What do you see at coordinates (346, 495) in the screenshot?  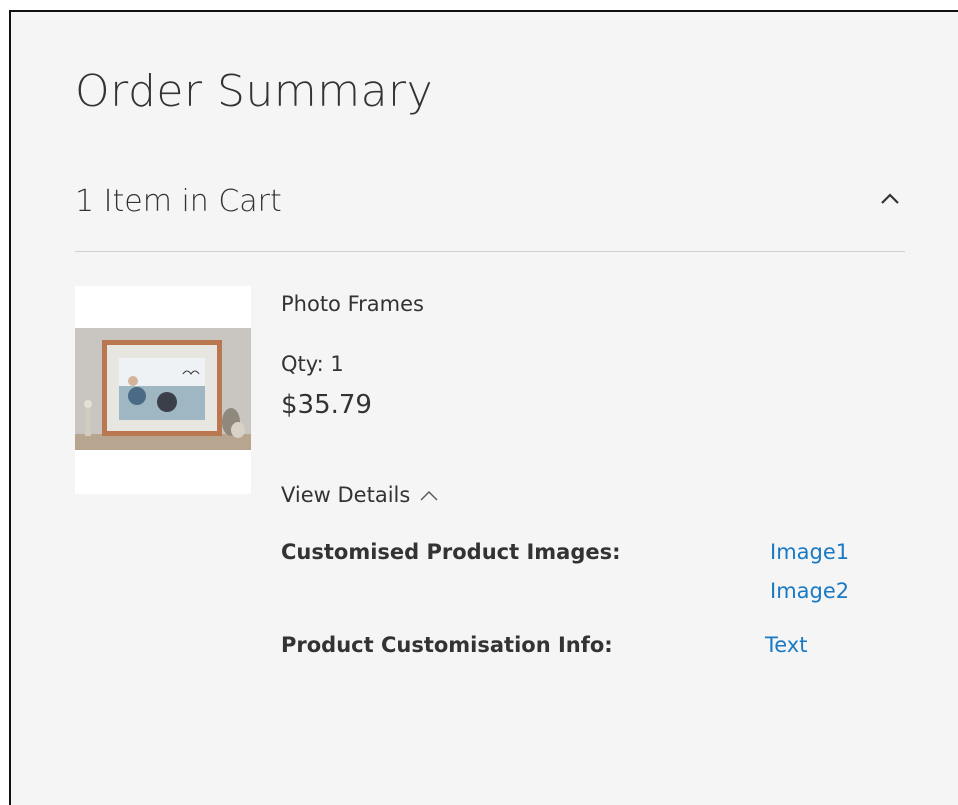 I see `view-details-label: View Details` at bounding box center [346, 495].